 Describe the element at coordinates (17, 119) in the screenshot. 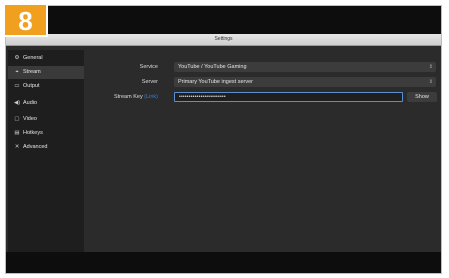

I see `monitor-icon: ▢` at that location.